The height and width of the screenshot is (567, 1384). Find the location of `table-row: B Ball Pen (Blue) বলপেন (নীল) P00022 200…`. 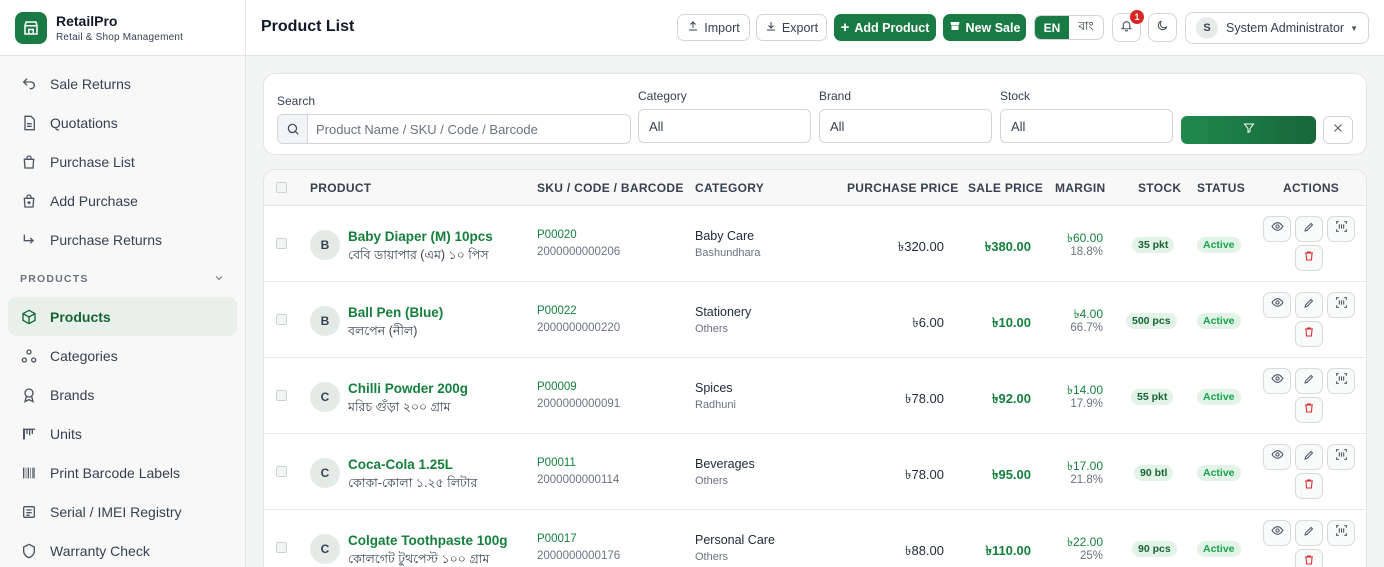

table-row: B Ball Pen (Blue) বলপেন (নীল) P00022 200… is located at coordinates (815, 320).